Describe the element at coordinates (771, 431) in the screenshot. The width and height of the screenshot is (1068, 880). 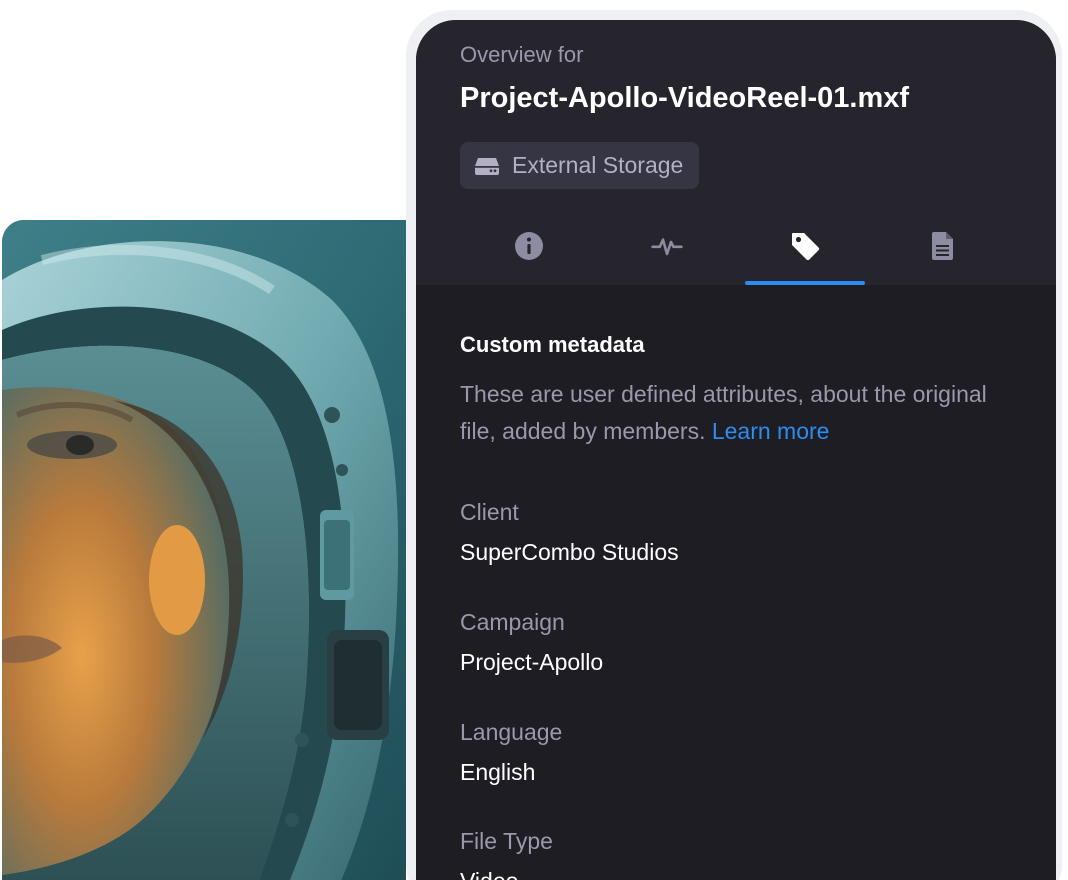
I see `learn-more-link: Learn more` at that location.